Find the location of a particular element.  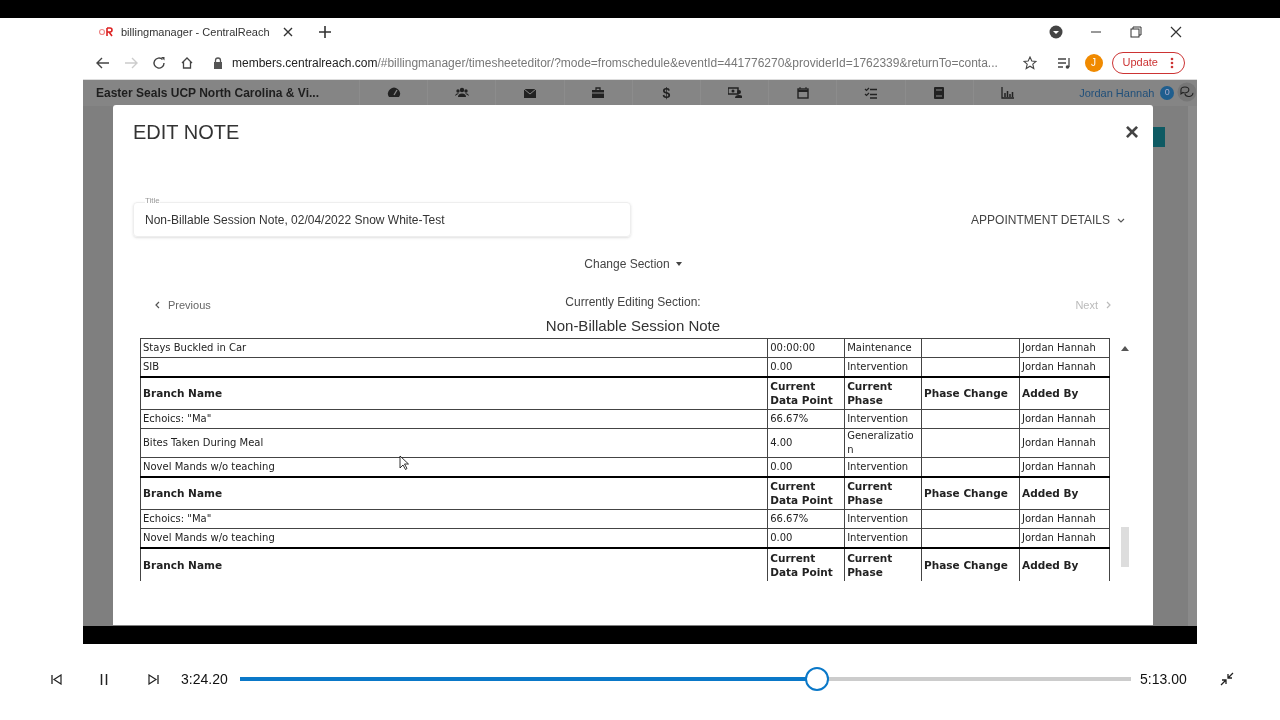

chevron-right-icon is located at coordinates (1108, 305).